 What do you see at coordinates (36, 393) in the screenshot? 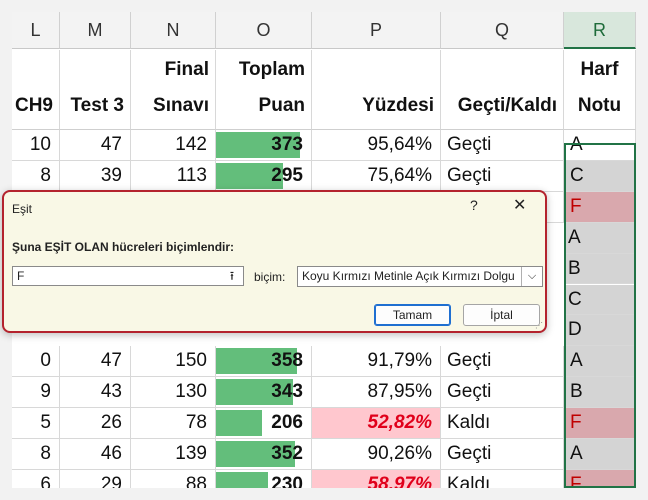
I see `ch9-cell: 9` at bounding box center [36, 393].